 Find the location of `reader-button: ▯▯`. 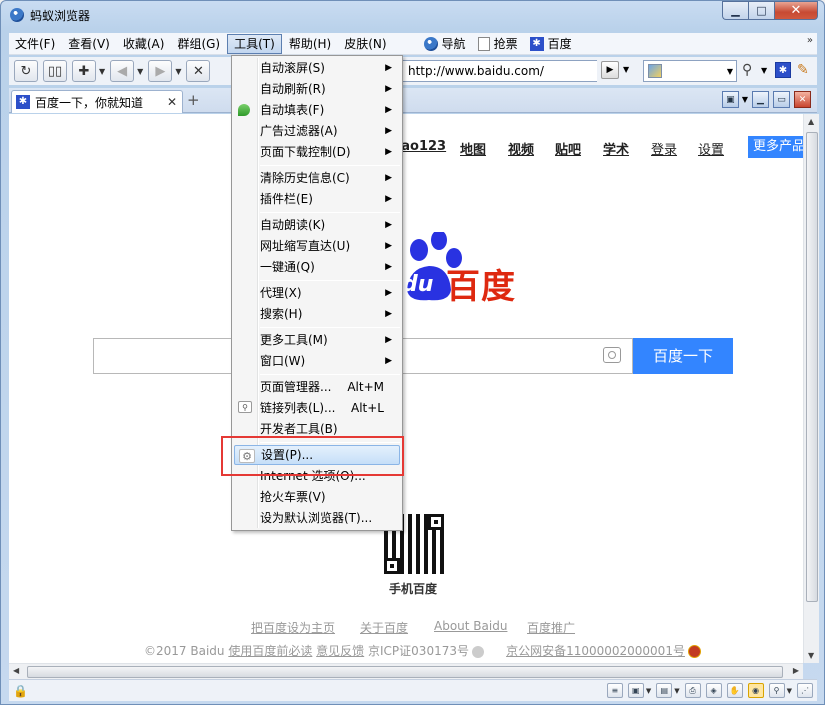

reader-button: ▯▯ is located at coordinates (55, 71).